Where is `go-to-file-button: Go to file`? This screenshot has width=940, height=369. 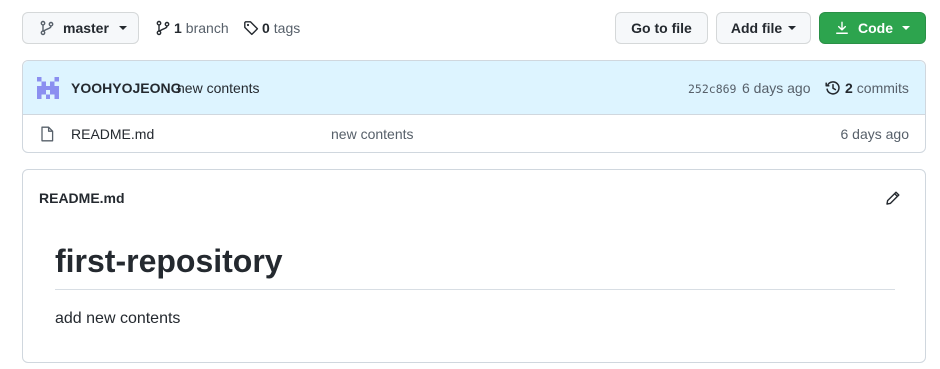
go-to-file-button: Go to file is located at coordinates (661, 28).